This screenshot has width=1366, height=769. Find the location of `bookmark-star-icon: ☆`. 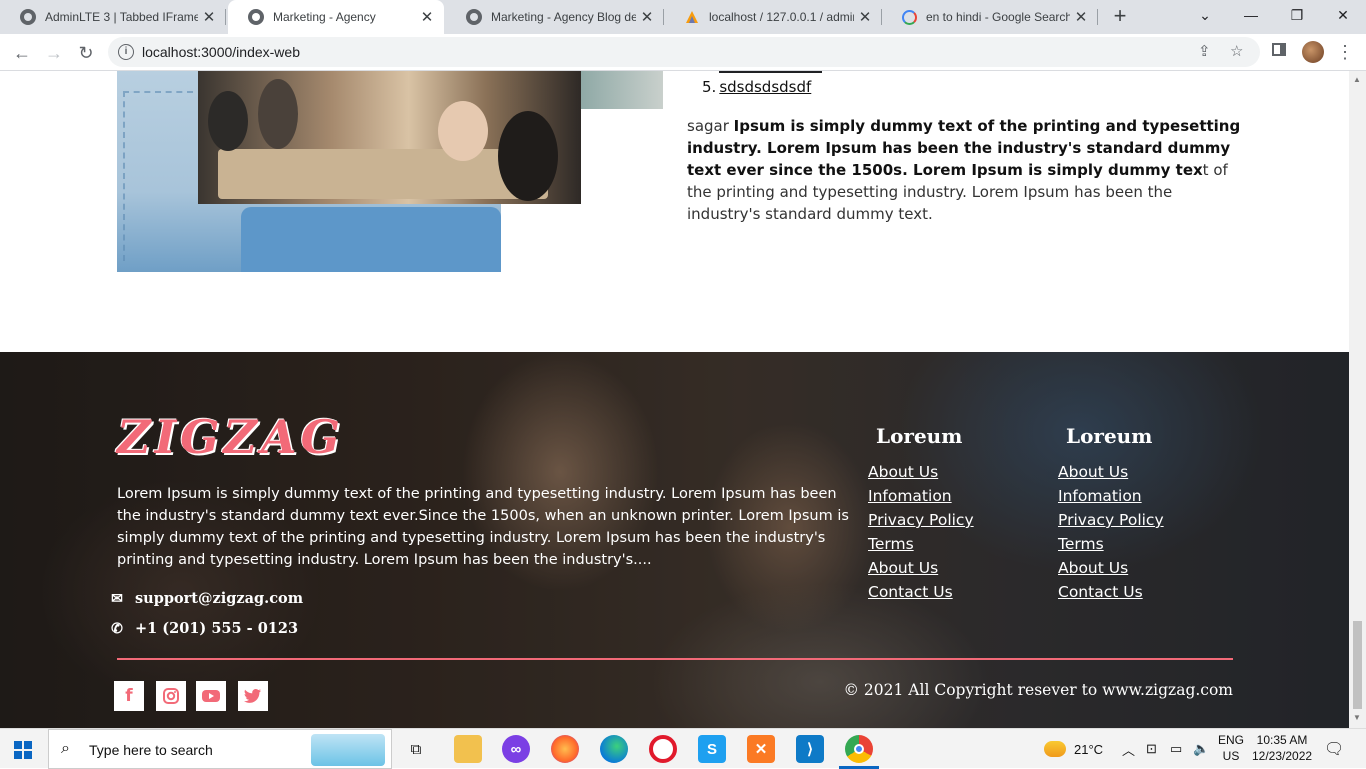

bookmark-star-icon: ☆ is located at coordinates (1236, 51).